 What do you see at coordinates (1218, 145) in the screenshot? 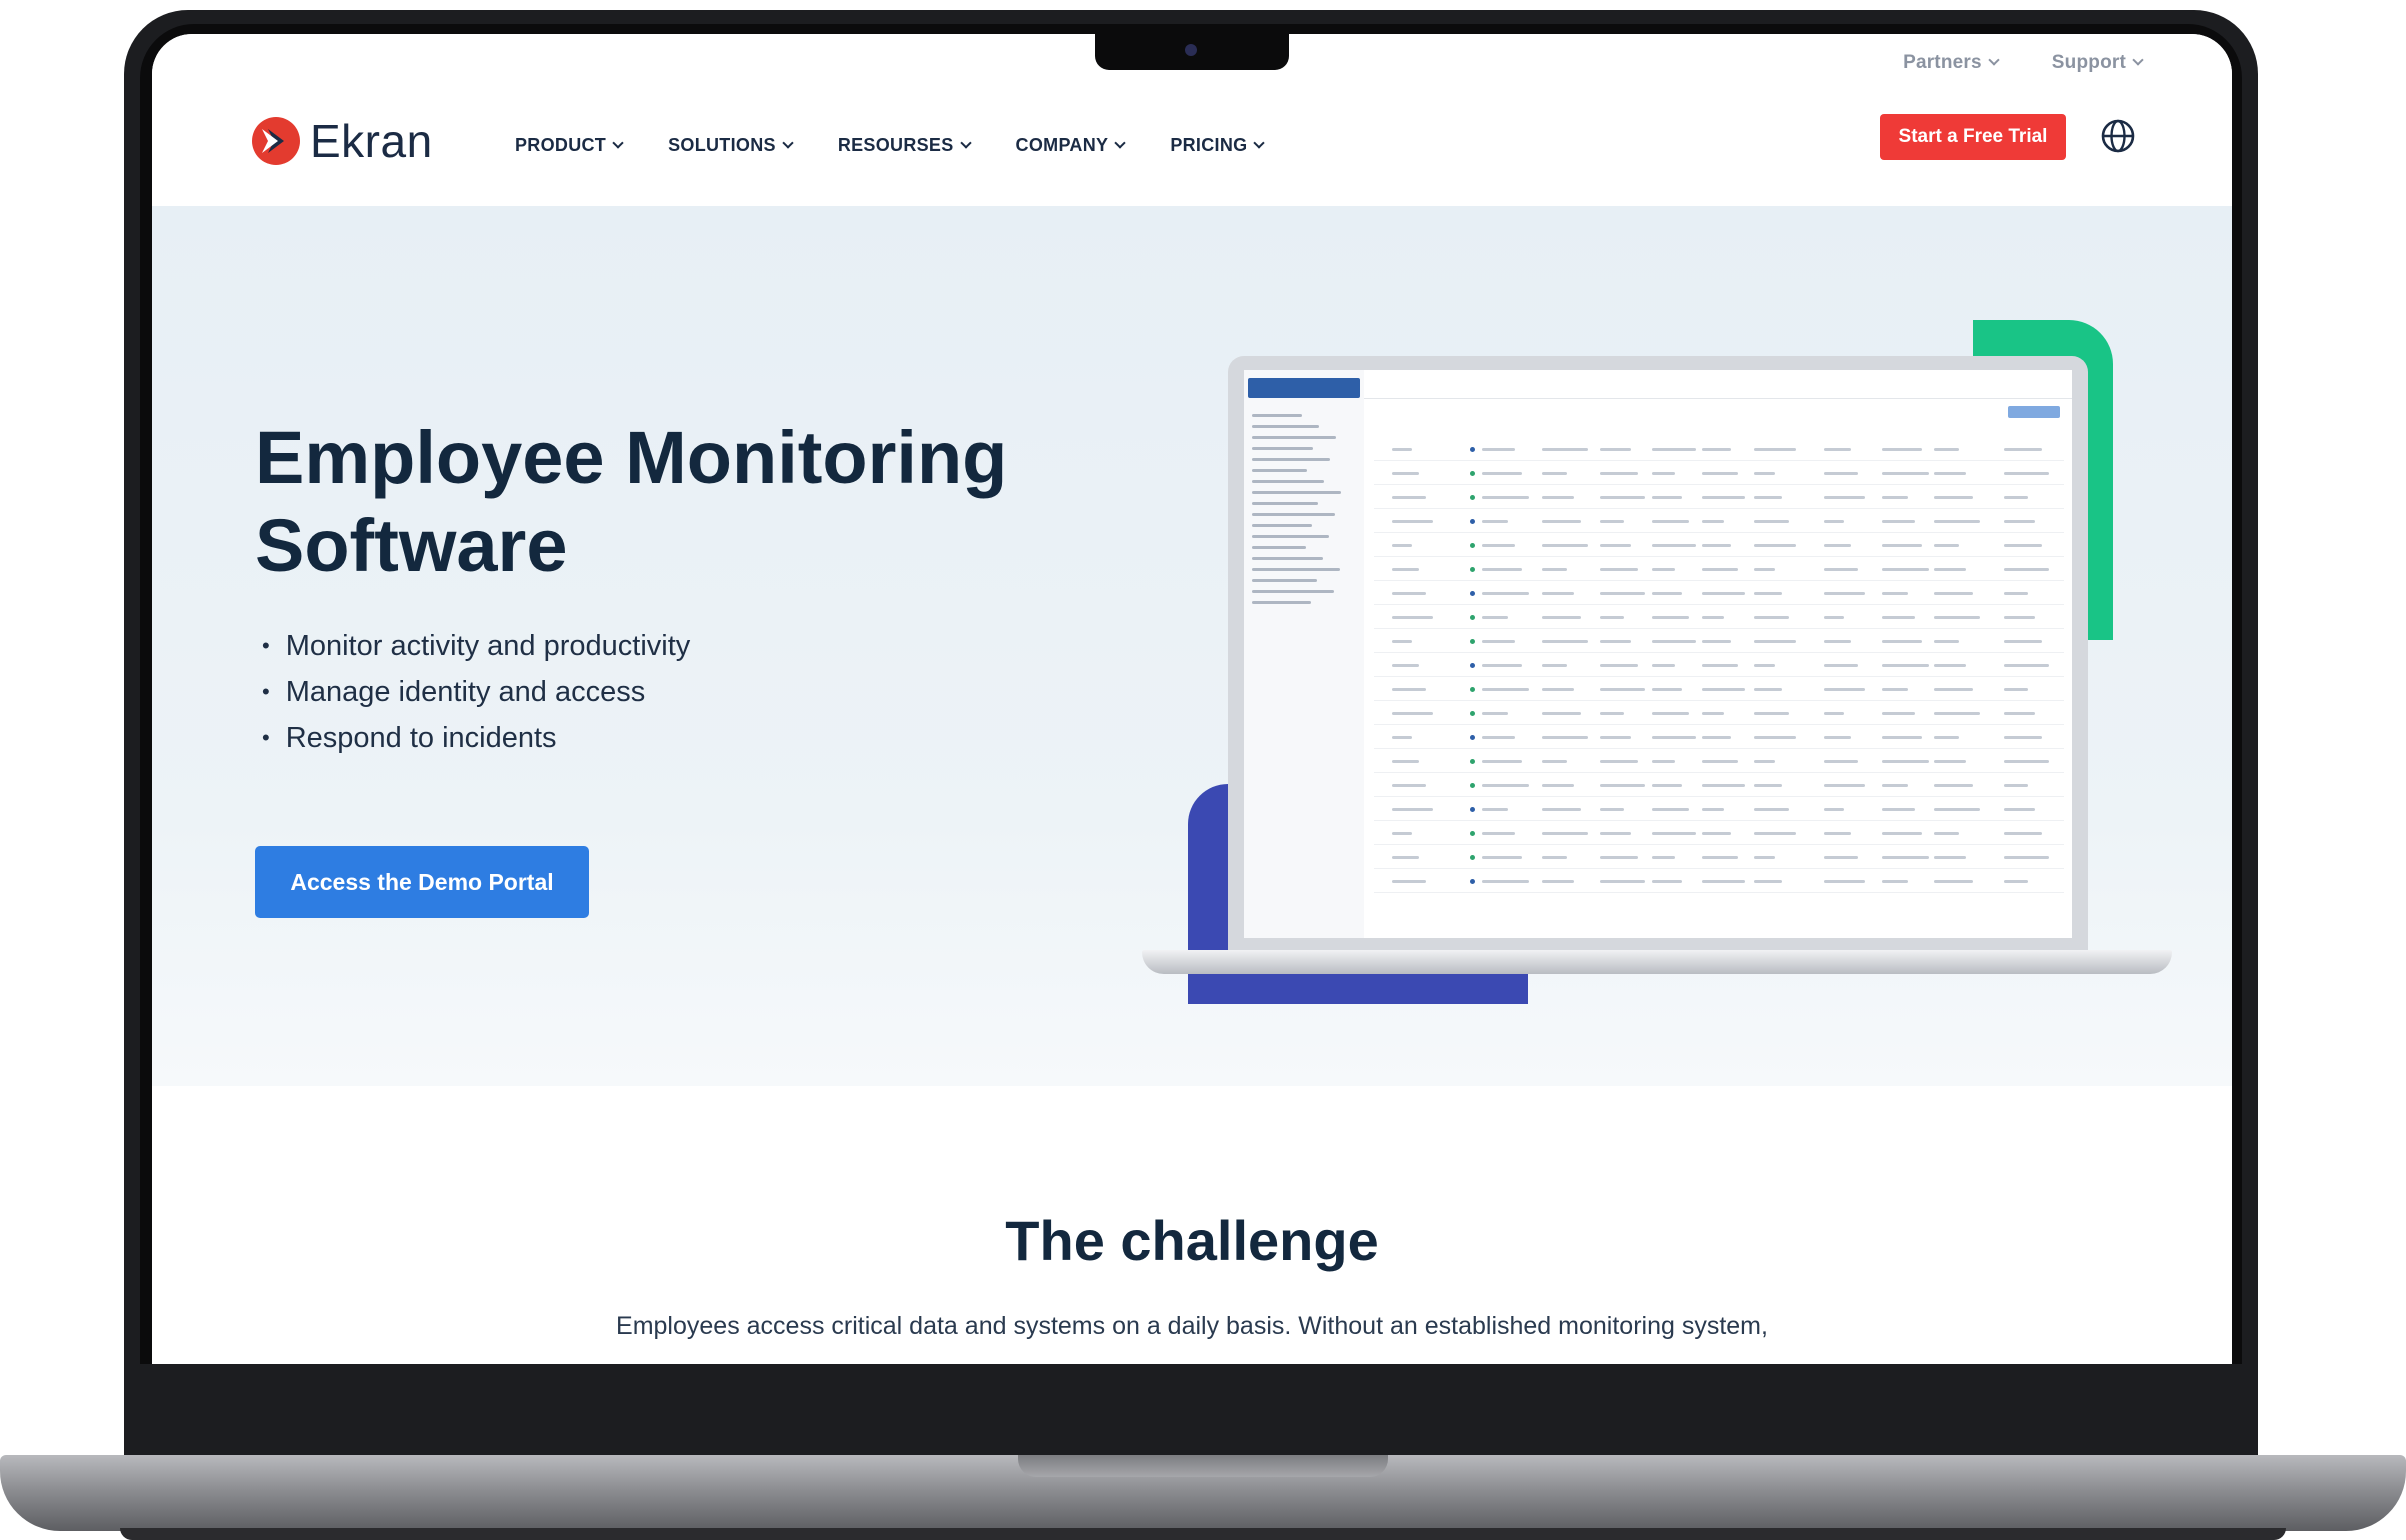
I see `nav-pricing: PRICING` at bounding box center [1218, 145].